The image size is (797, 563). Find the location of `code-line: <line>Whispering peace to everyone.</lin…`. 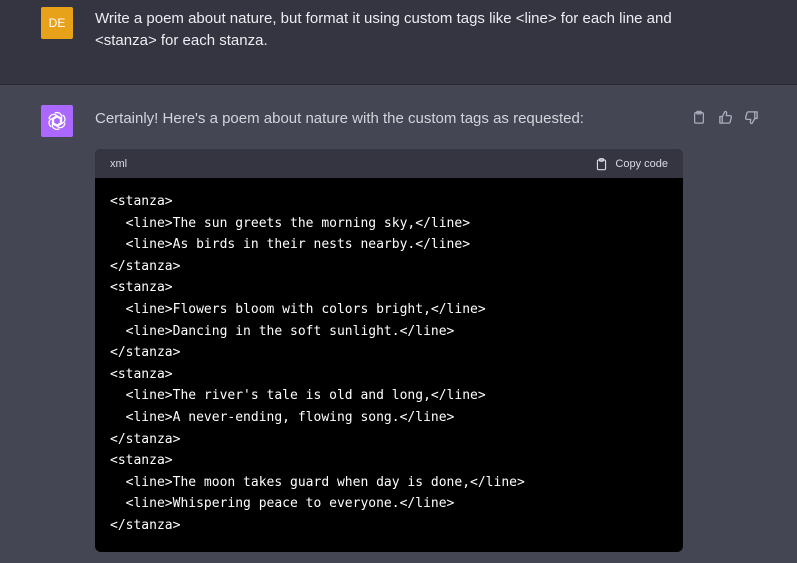

code-line: <line>Whispering peace to everyone.</lin… is located at coordinates (282, 504).